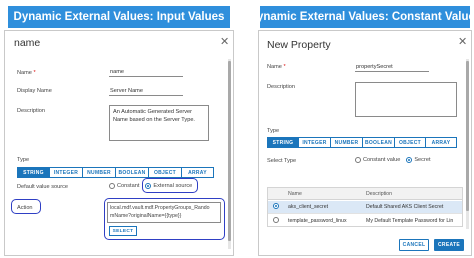  I want to click on dialog-title: New Property, so click(299, 45).